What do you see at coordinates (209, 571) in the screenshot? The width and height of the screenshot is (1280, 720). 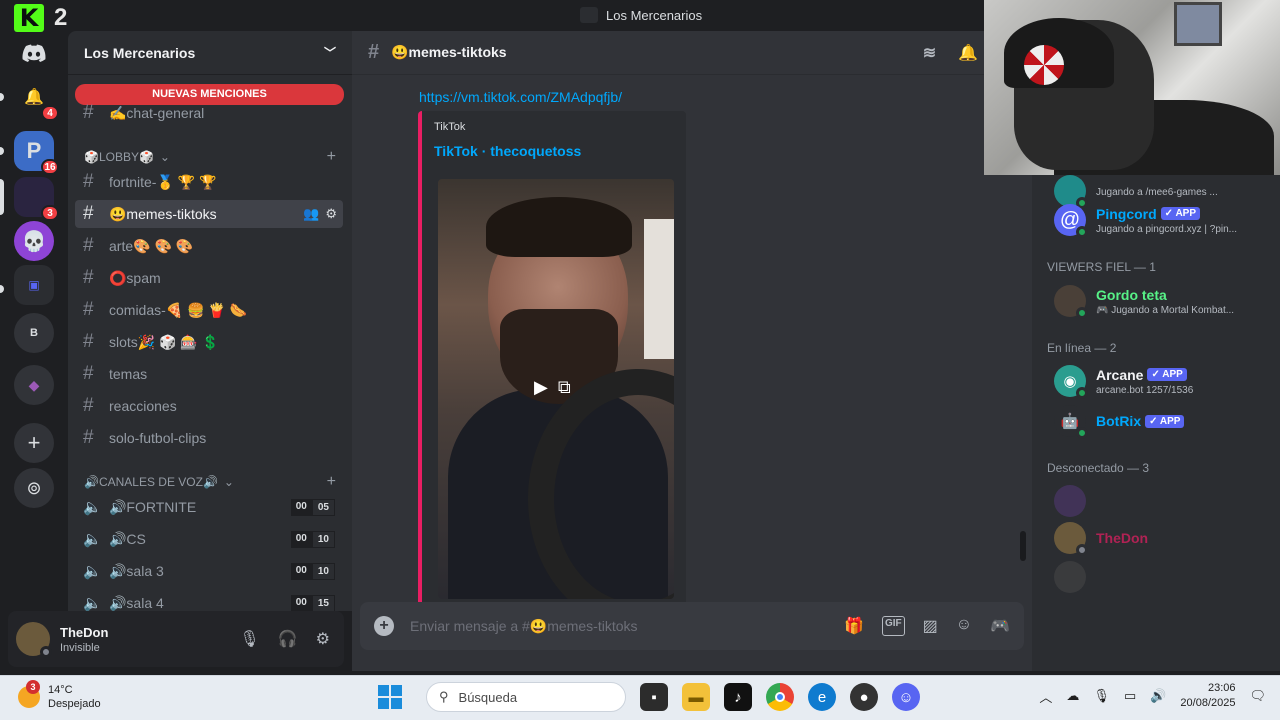 I see `voice-channel-sala-3: 🔈 🔊sala 3 00 10` at bounding box center [209, 571].